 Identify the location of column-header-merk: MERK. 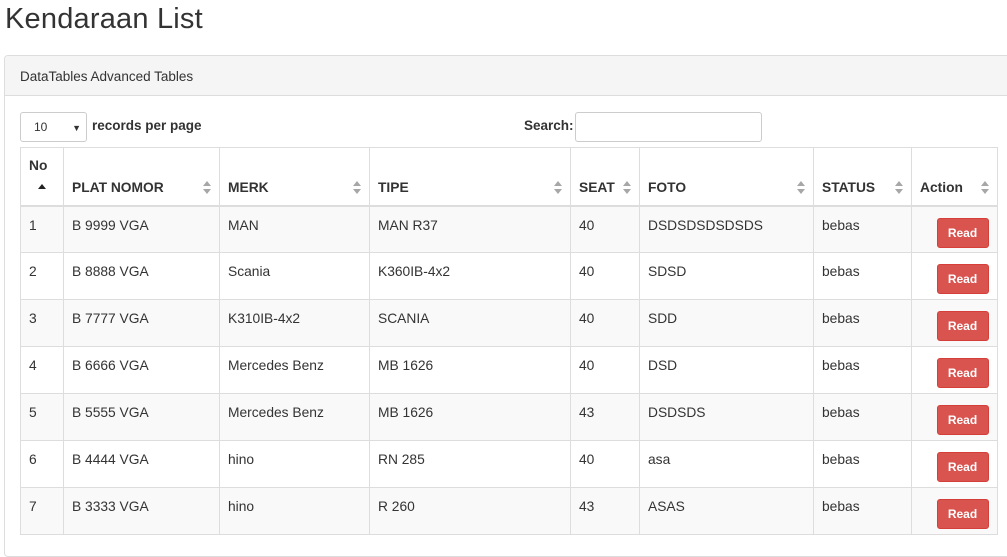
(294, 177).